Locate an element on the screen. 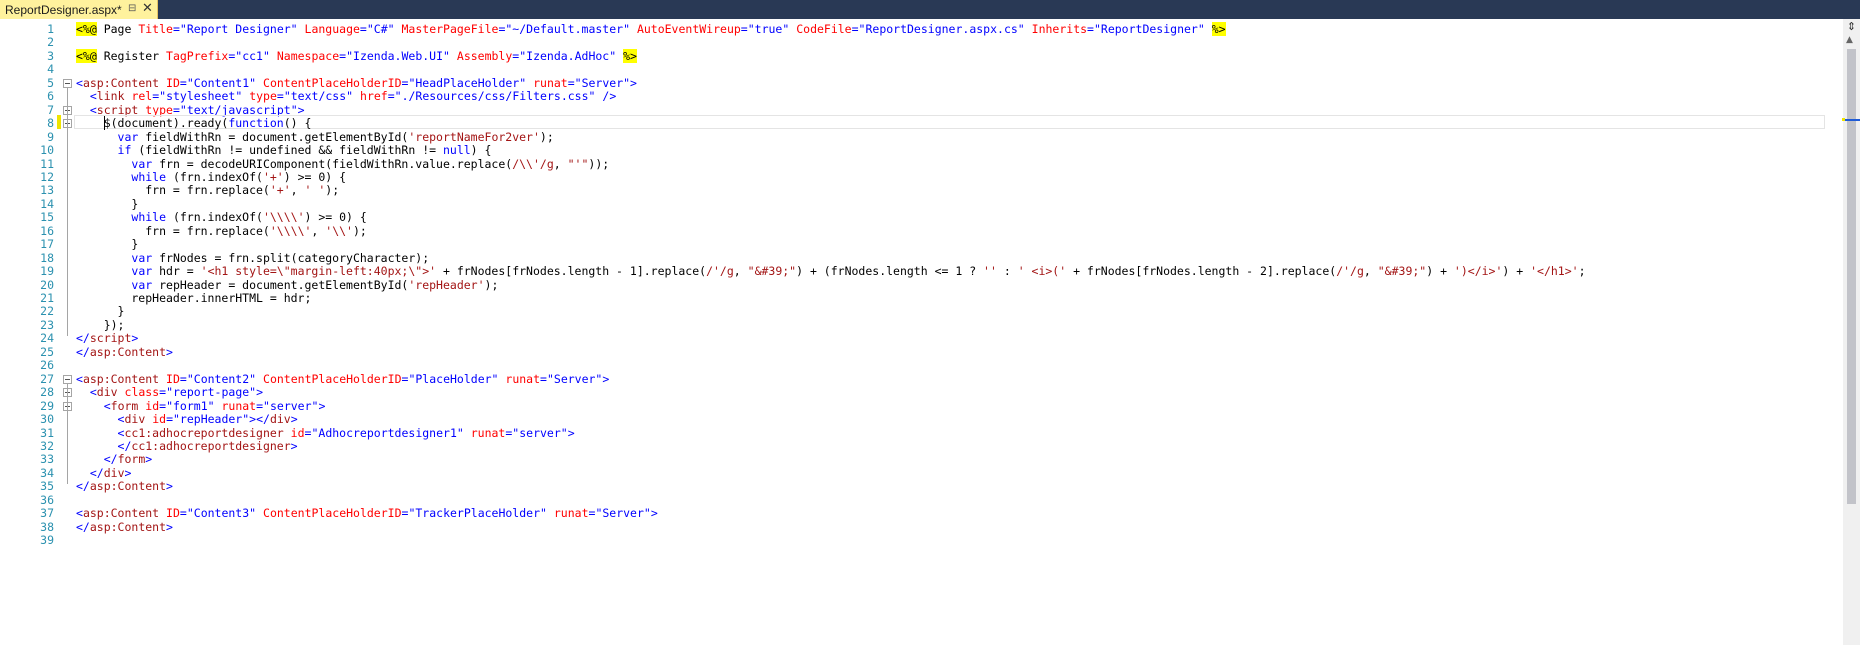 Image resolution: width=1860 pixels, height=645 pixels. tab-reportdesigner-aspx: ReportDesigner.aspx* ⊟ ✕ is located at coordinates (79, 9).